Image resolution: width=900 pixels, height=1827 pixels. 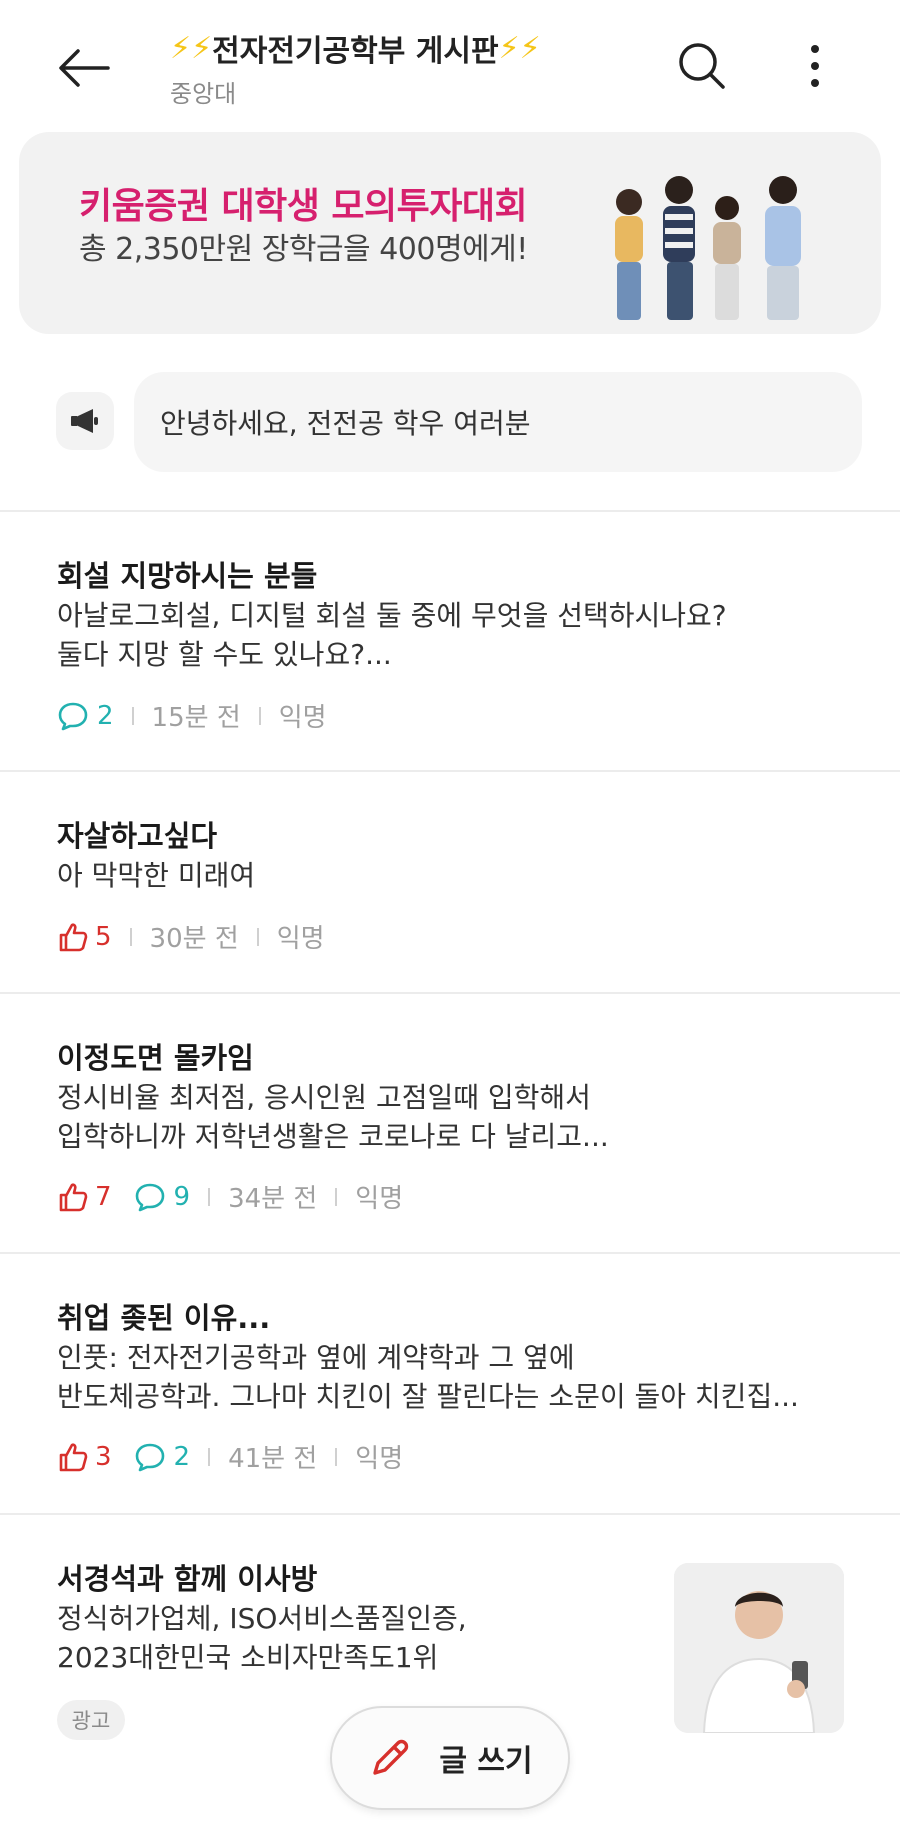 I want to click on school-name: 중앙대, so click(x=203, y=94).